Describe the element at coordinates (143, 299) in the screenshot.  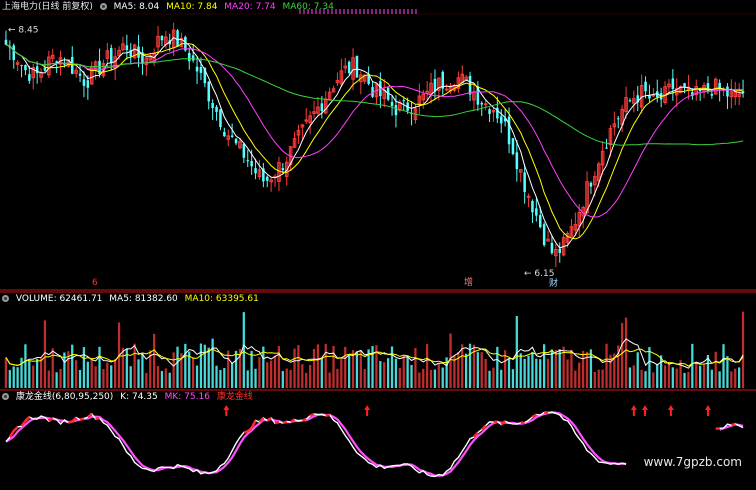
I see `vol-ma5-label: MA5: 81382.60` at that location.